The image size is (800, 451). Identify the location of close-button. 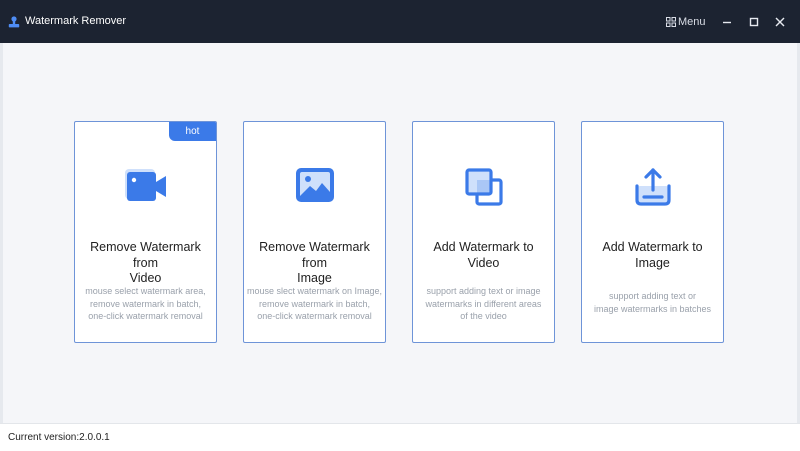
(780, 22).